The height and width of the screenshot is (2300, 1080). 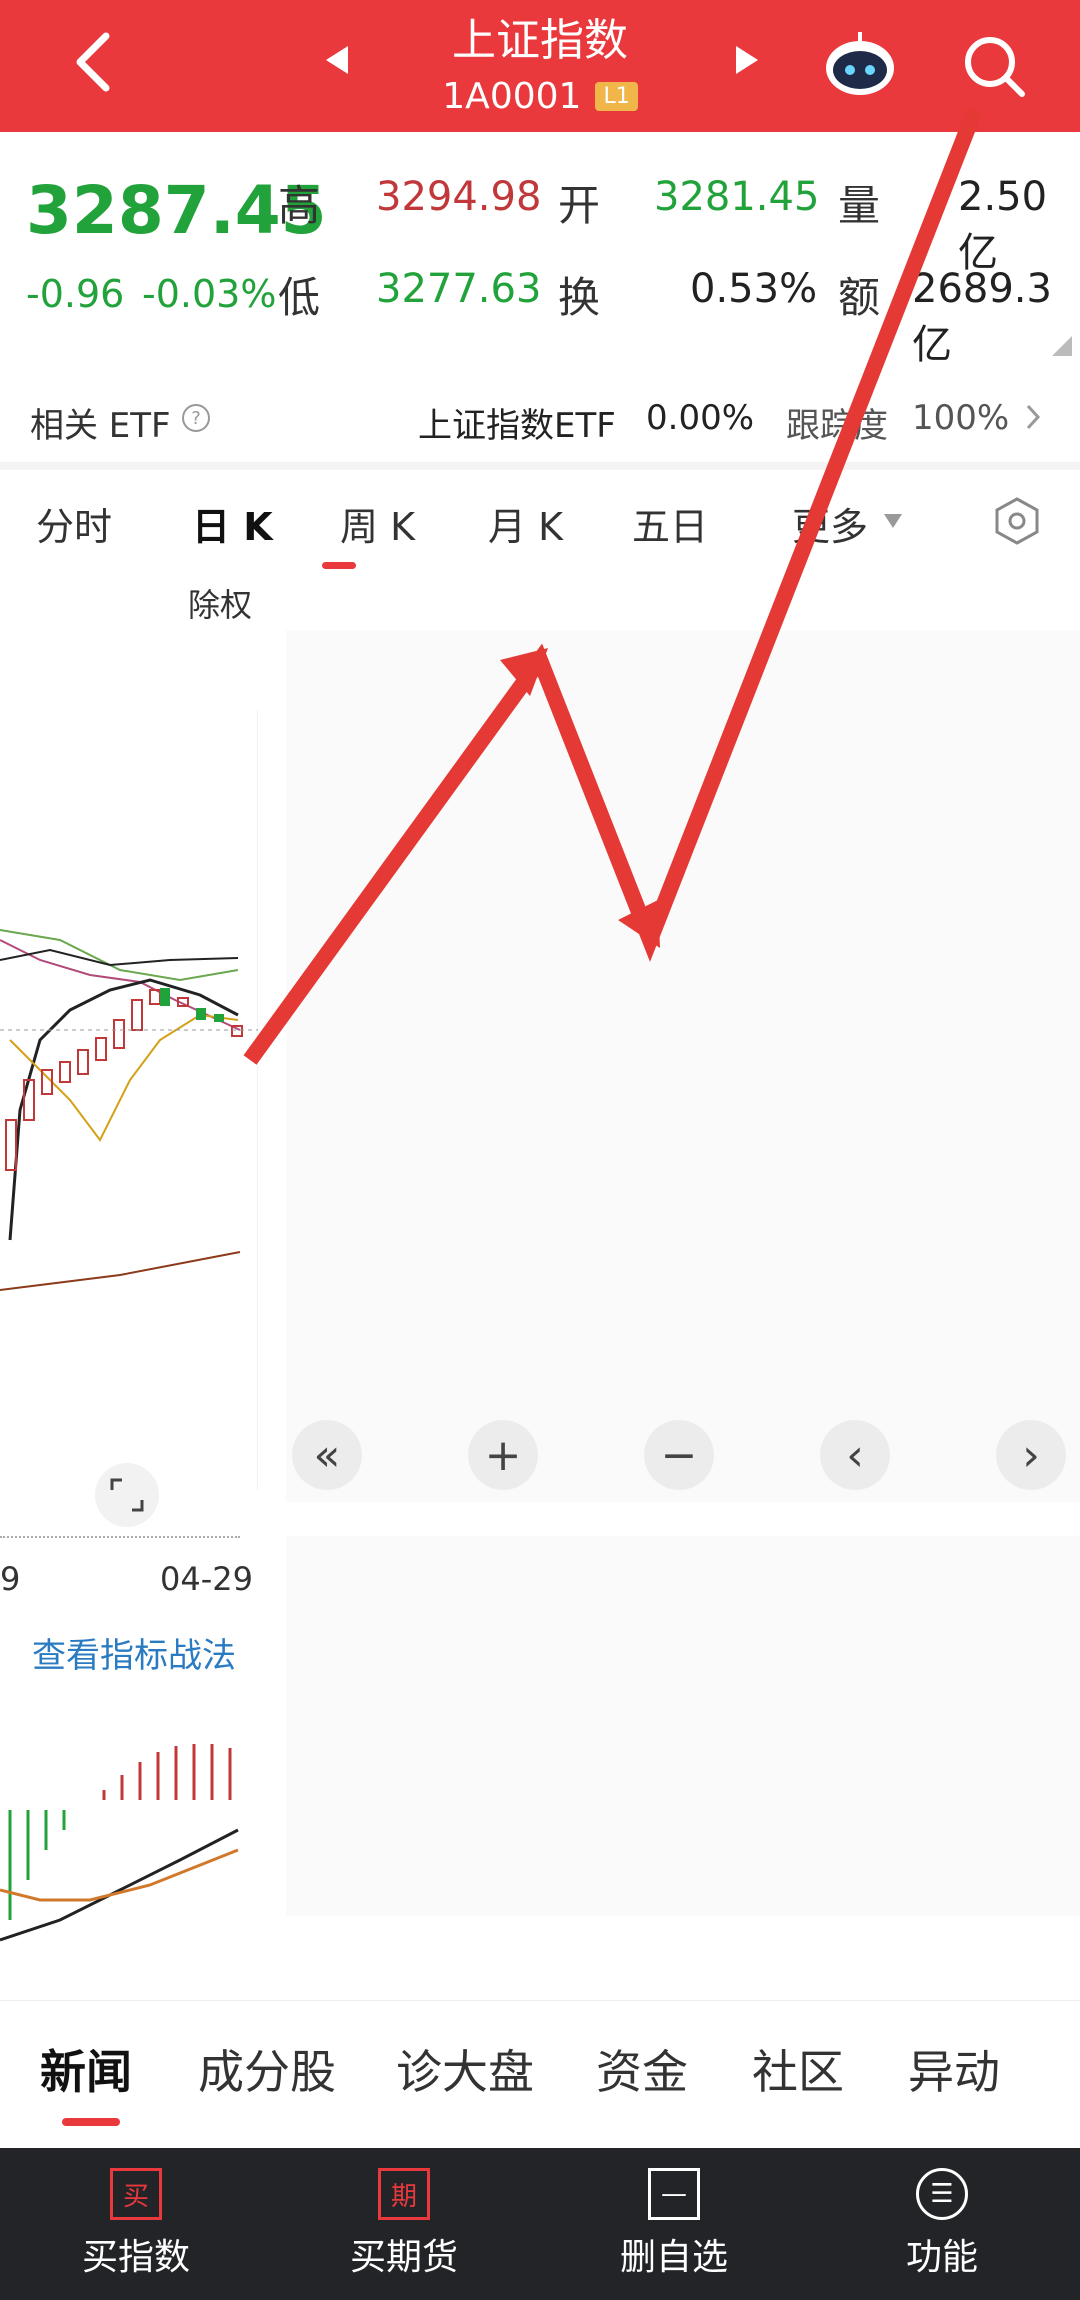 What do you see at coordinates (86, 2069) in the screenshot?
I see `tab-news: 新闻` at bounding box center [86, 2069].